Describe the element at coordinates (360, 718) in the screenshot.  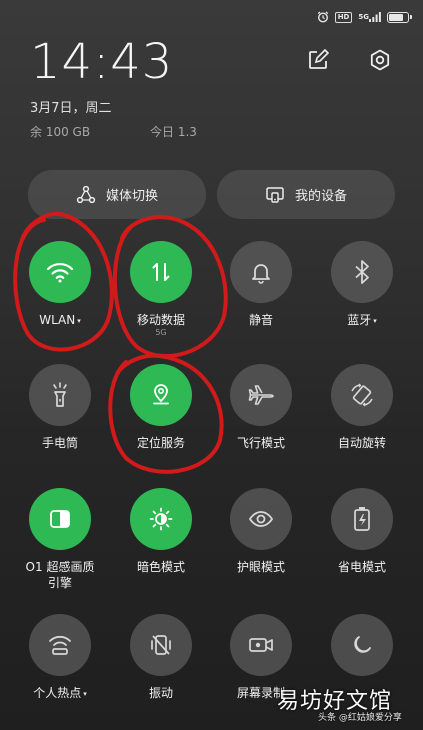
I see `watermark-source: 头条 @红姑娘爱分享` at that location.